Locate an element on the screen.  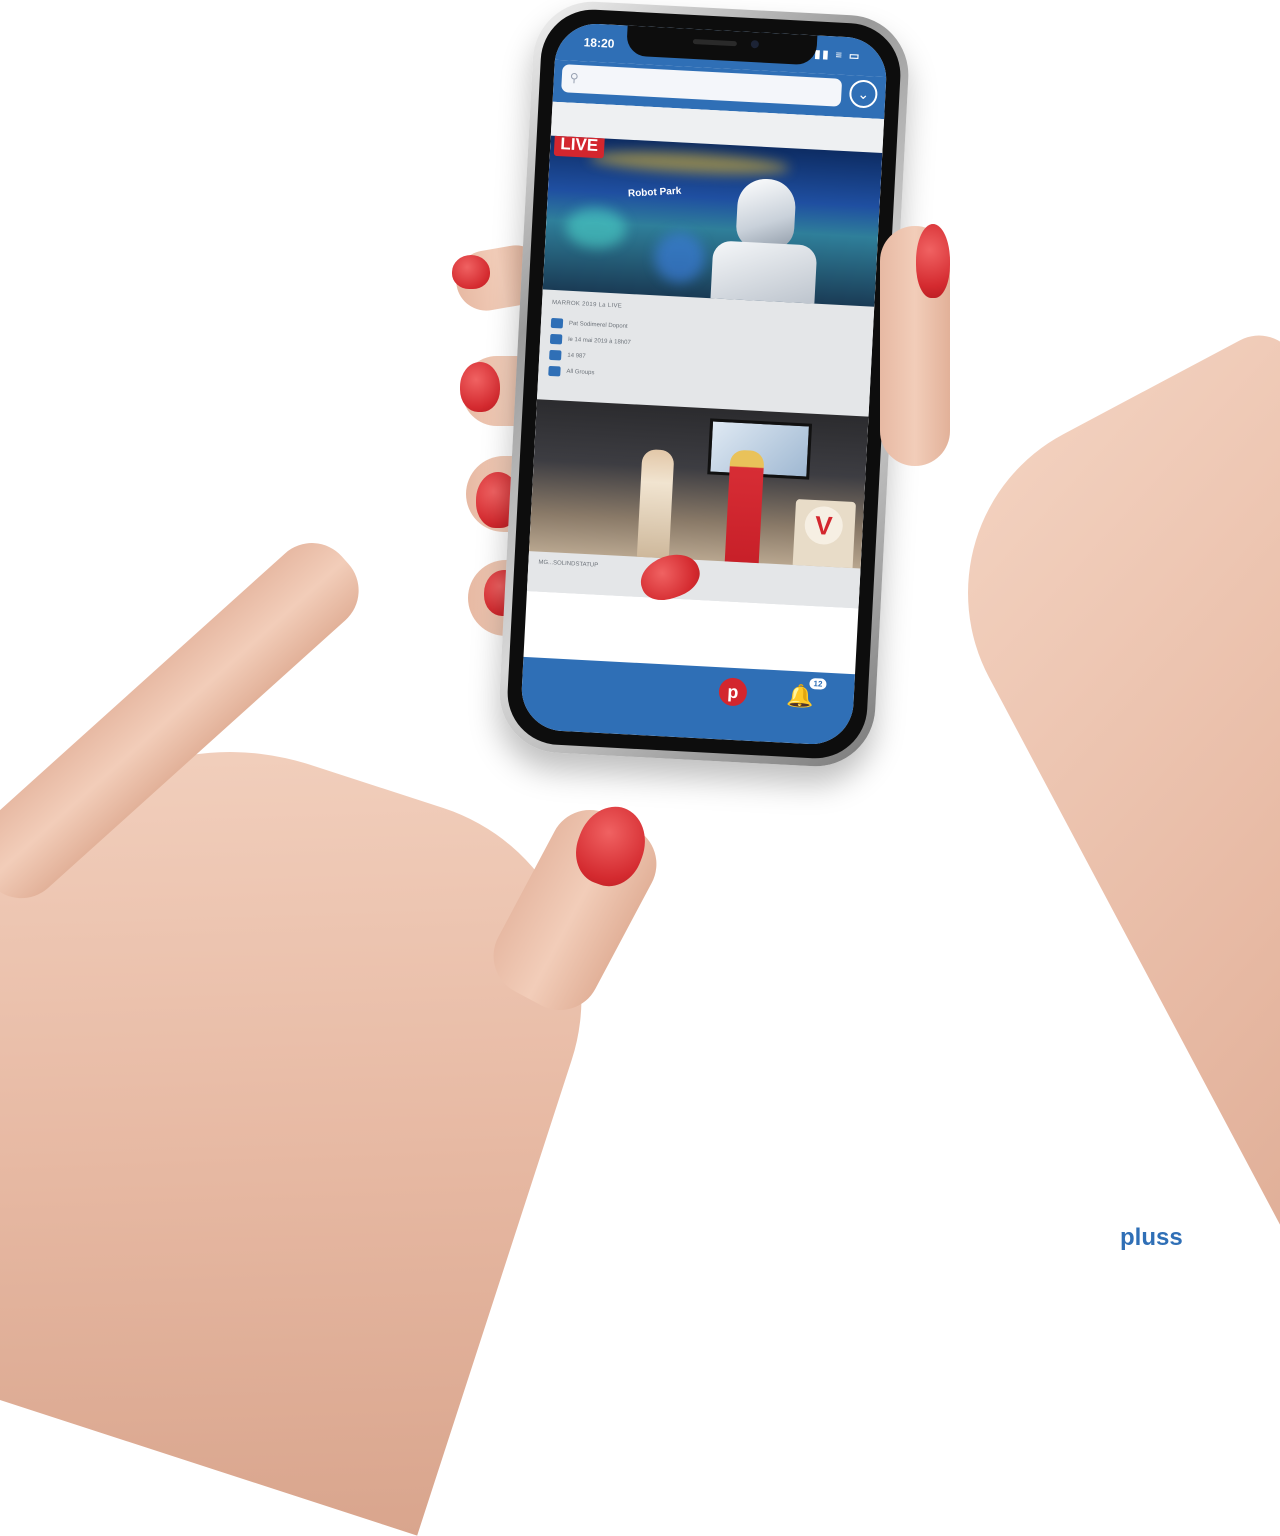
speaker is located at coordinates (714, 42).